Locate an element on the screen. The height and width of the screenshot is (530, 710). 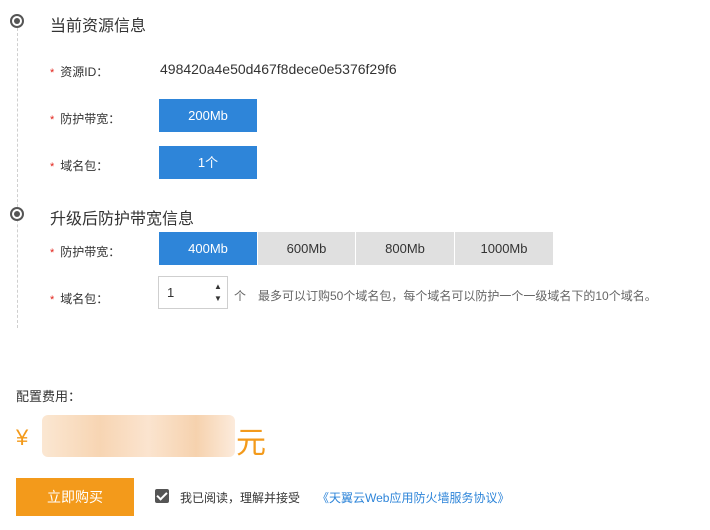
agree-checkbox is located at coordinates (162, 496).